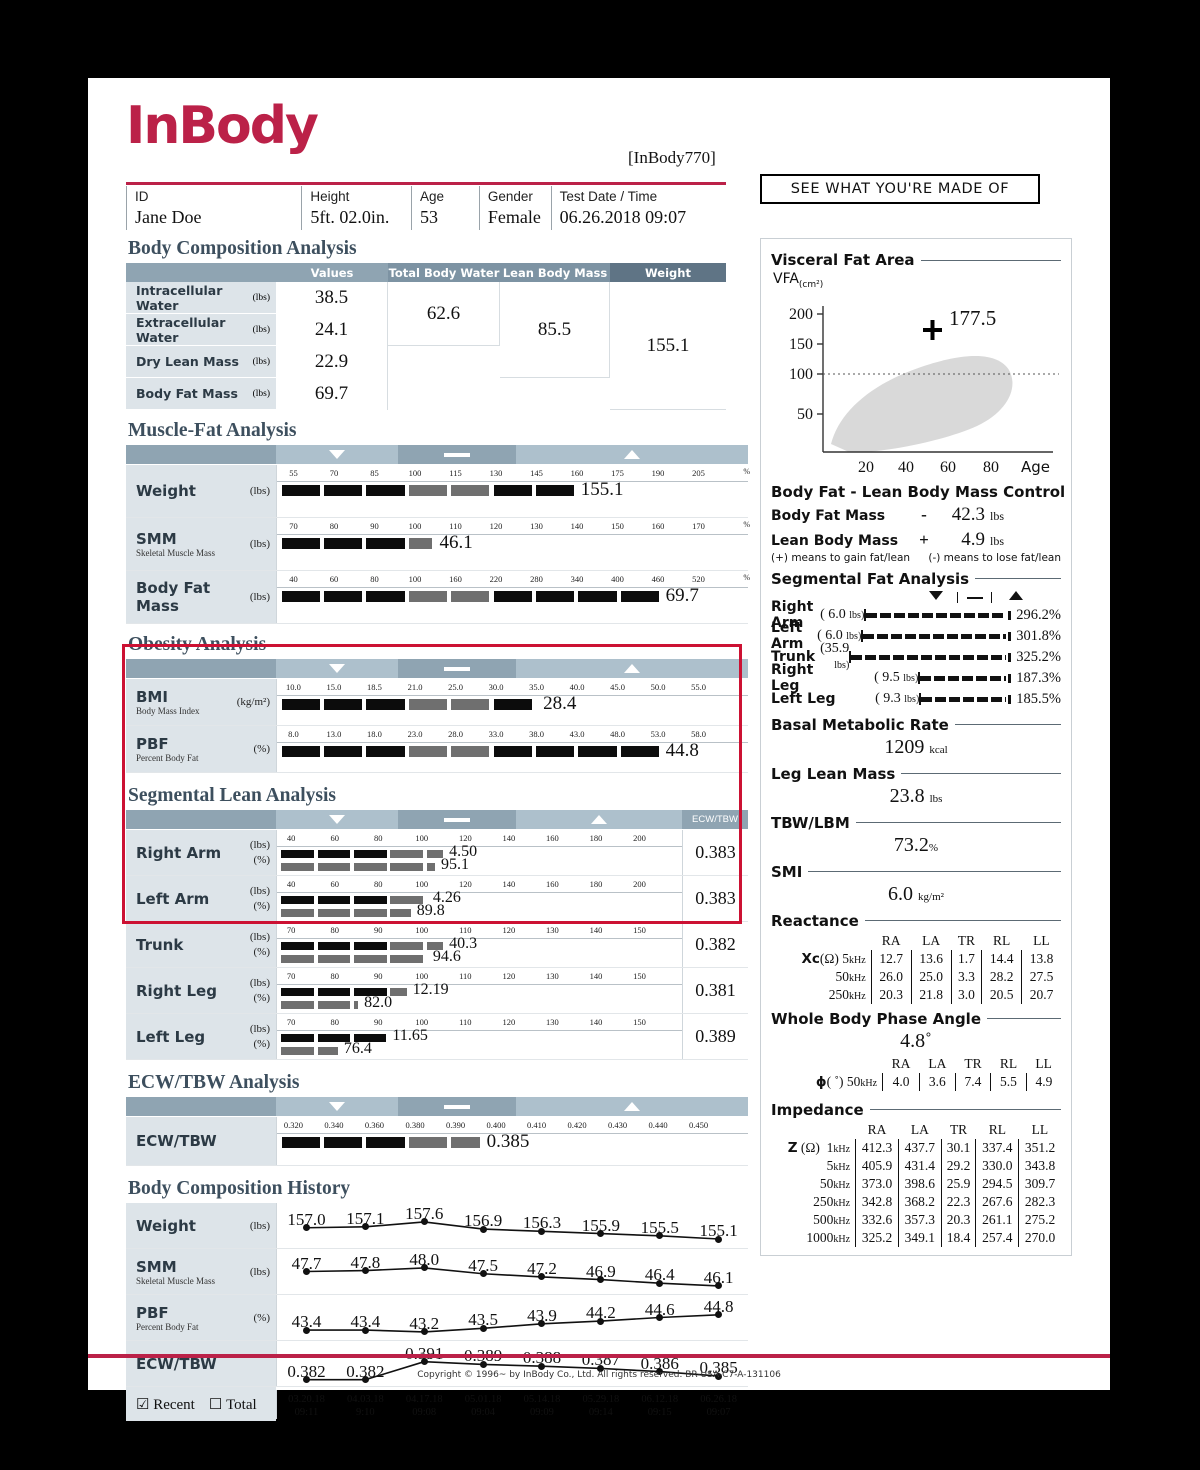 Image resolution: width=1200 pixels, height=1470 pixels. What do you see at coordinates (261, 297) in the screenshot?
I see `bca-unit-icw: (lbs)` at bounding box center [261, 297].